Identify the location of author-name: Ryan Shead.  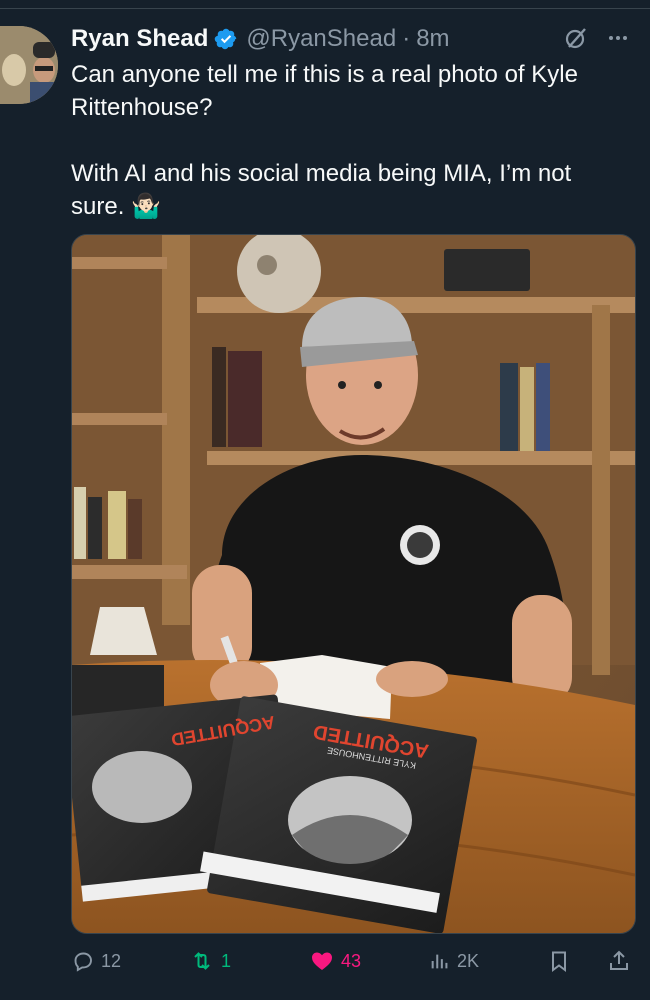
(139, 39).